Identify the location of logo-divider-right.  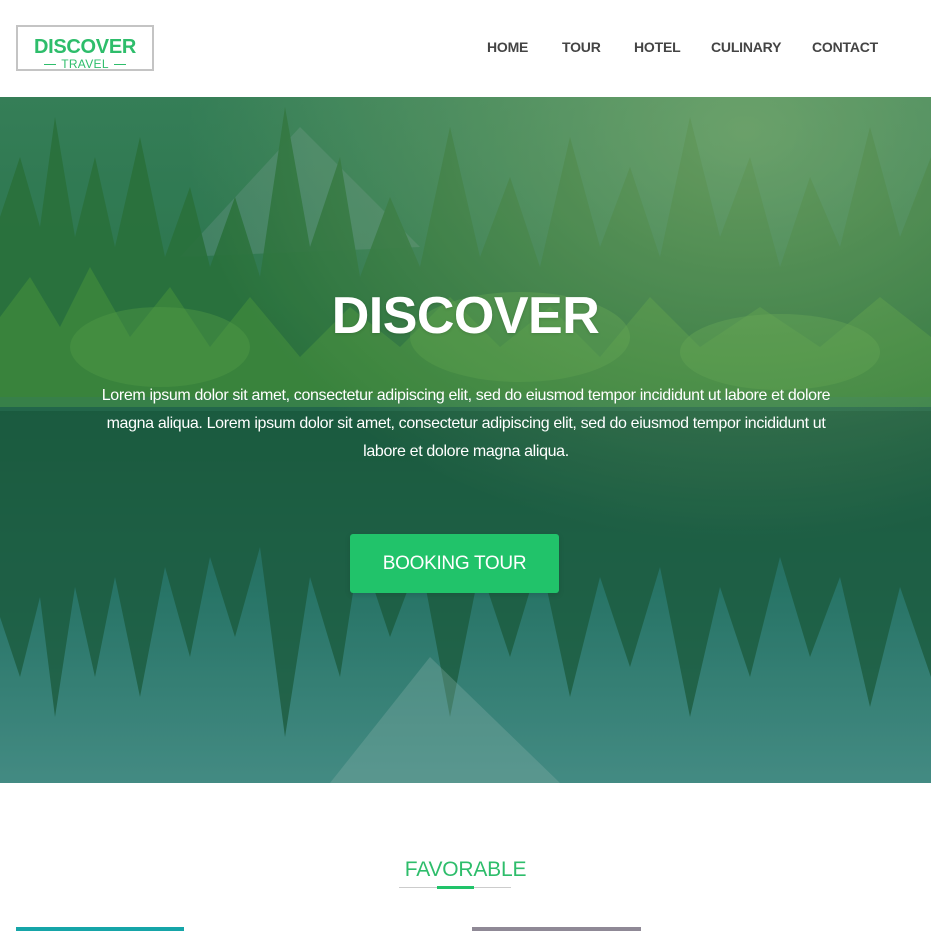
(119, 64).